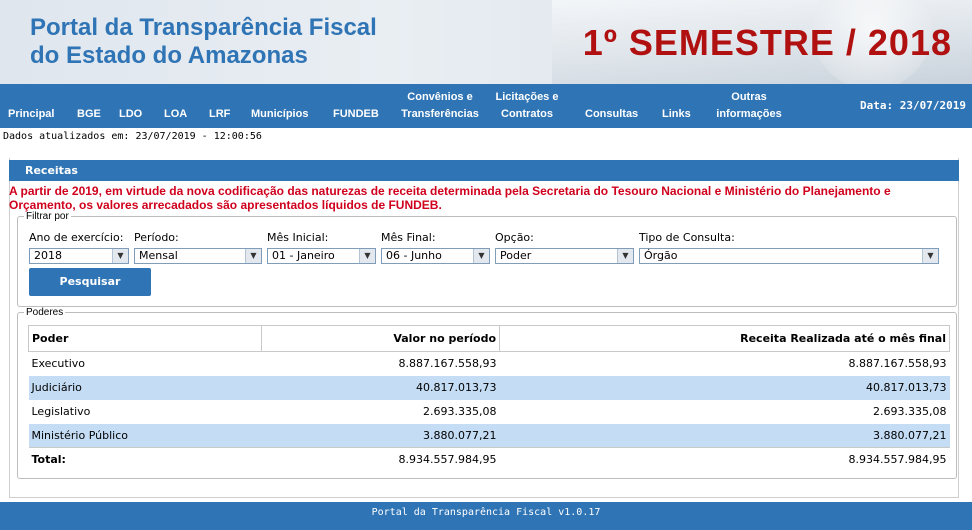 The width and height of the screenshot is (972, 530). Describe the element at coordinates (611, 114) in the screenshot. I see `nav-consultas: Consultas` at that location.